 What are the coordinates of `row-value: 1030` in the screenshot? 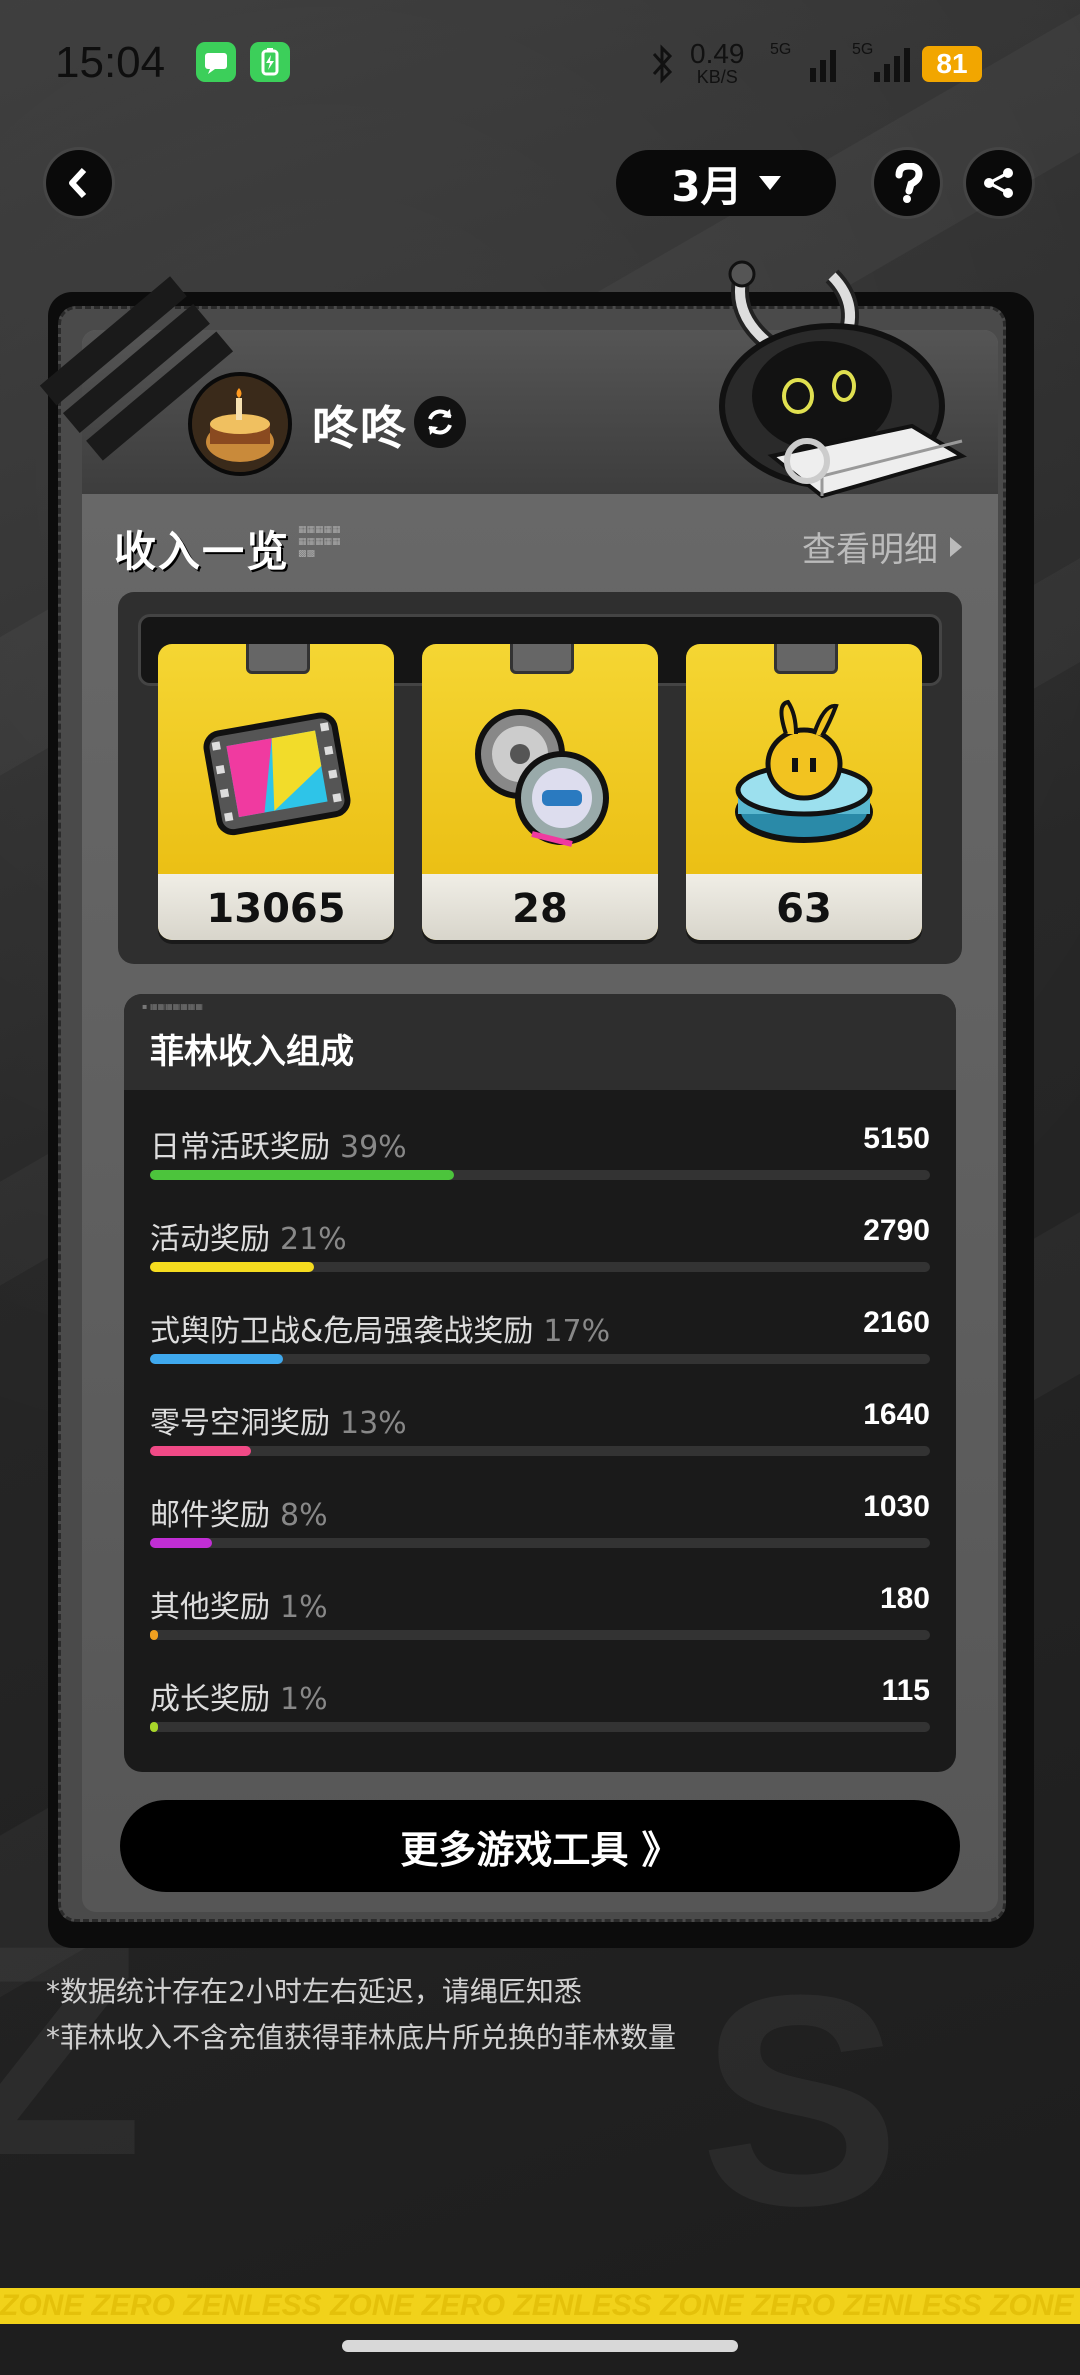 It's located at (896, 1506).